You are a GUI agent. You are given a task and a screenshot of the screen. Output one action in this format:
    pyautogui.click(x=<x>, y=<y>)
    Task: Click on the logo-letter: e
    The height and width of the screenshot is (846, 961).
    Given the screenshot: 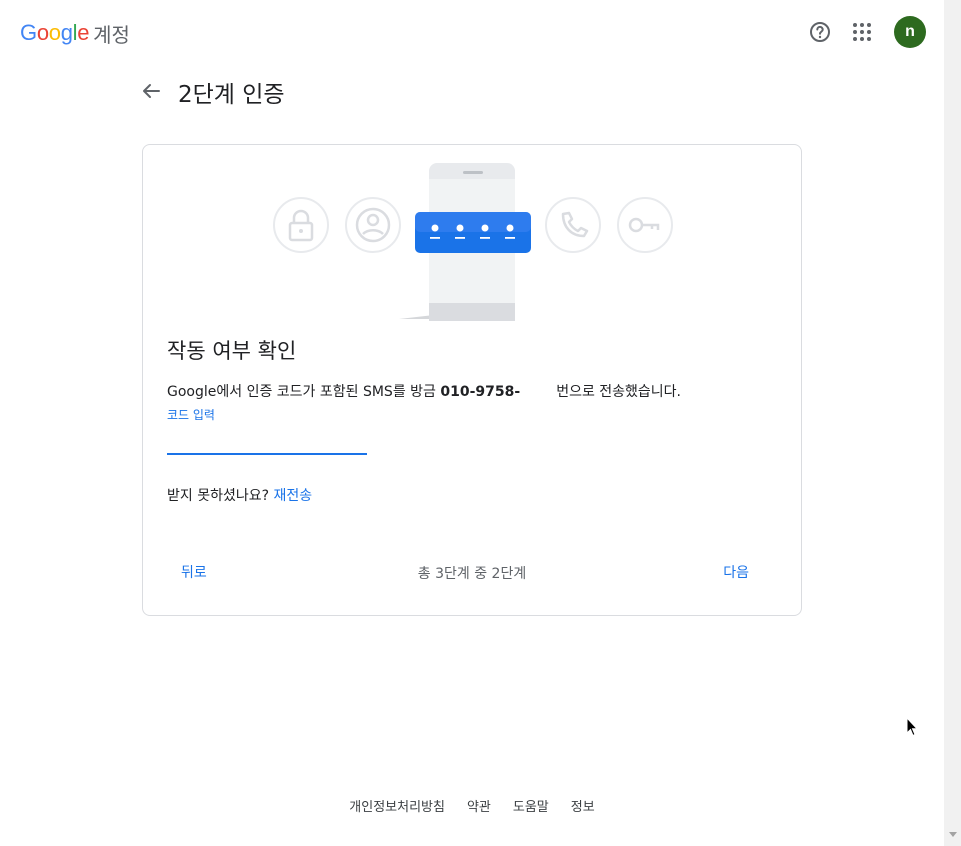 What is the action you would take?
    pyautogui.click(x=83, y=32)
    